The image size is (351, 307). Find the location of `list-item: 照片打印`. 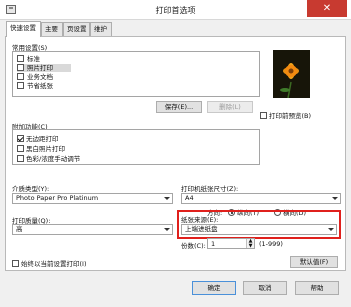

list-item: 照片打印 is located at coordinates (44, 68).